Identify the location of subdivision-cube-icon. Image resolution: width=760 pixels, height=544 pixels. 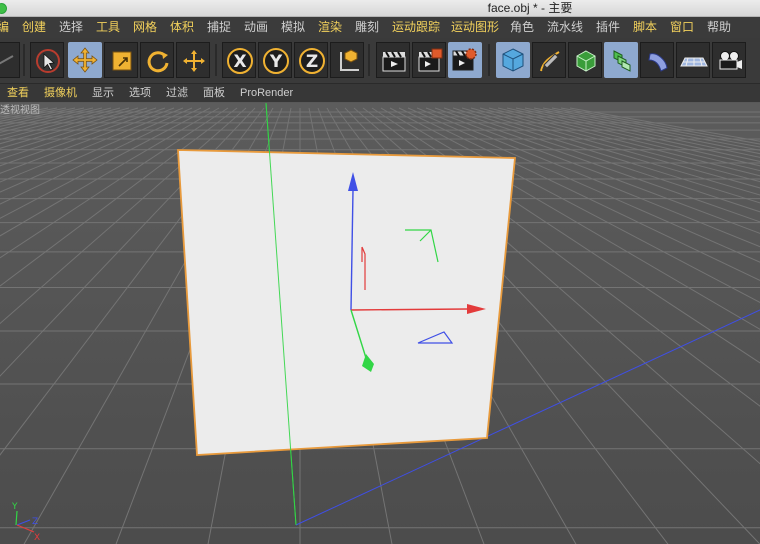
(586, 61).